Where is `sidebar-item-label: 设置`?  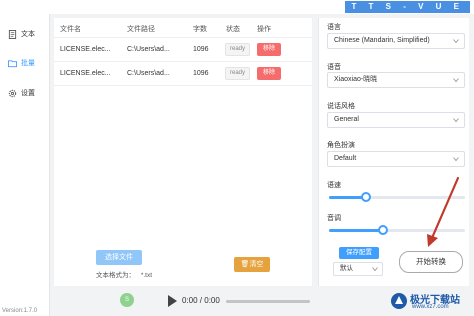
sidebar-item-label: 设置 is located at coordinates (28, 93).